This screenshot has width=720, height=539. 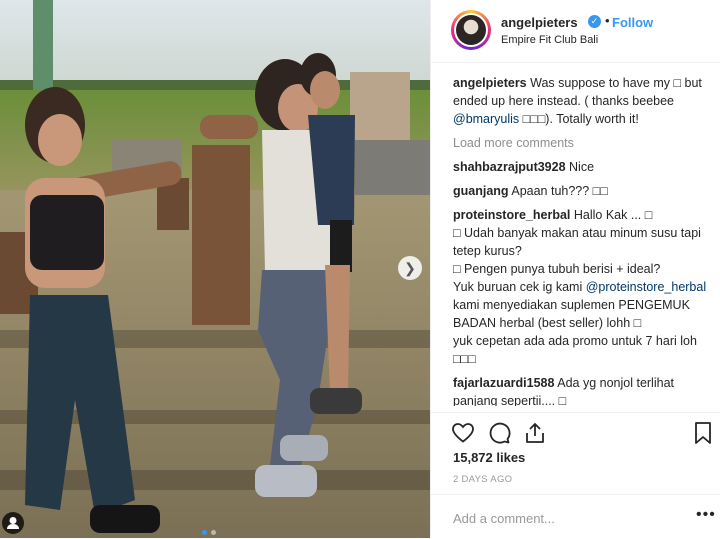 I want to click on share-icon, so click(x=535, y=435).